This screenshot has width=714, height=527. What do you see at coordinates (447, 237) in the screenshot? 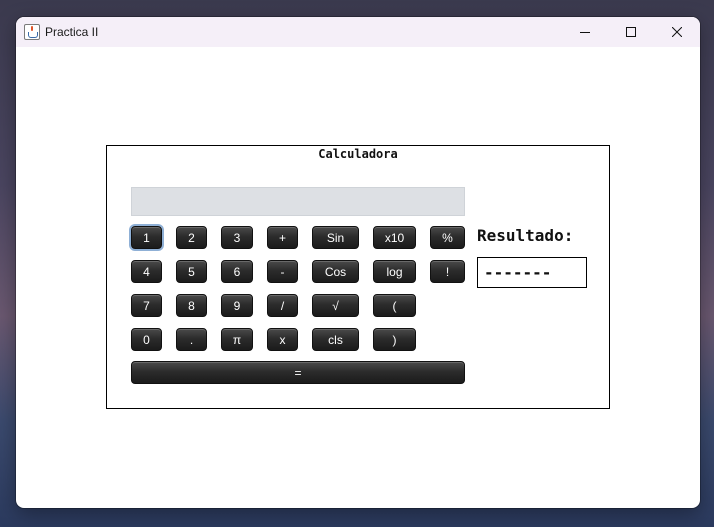
I see `percent-button: %` at bounding box center [447, 237].